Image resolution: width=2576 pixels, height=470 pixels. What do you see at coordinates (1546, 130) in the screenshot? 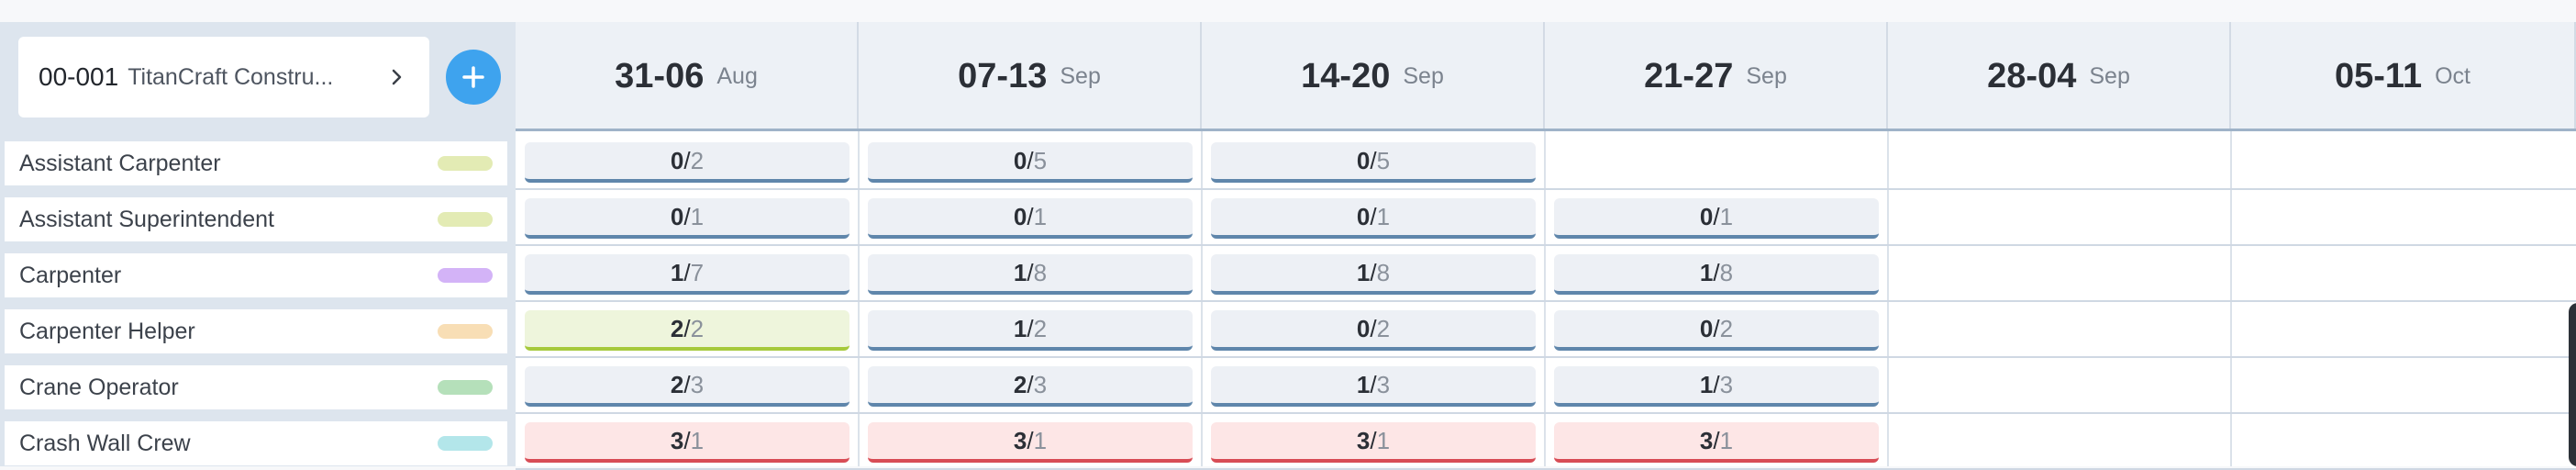
I see `header-divider` at bounding box center [1546, 130].